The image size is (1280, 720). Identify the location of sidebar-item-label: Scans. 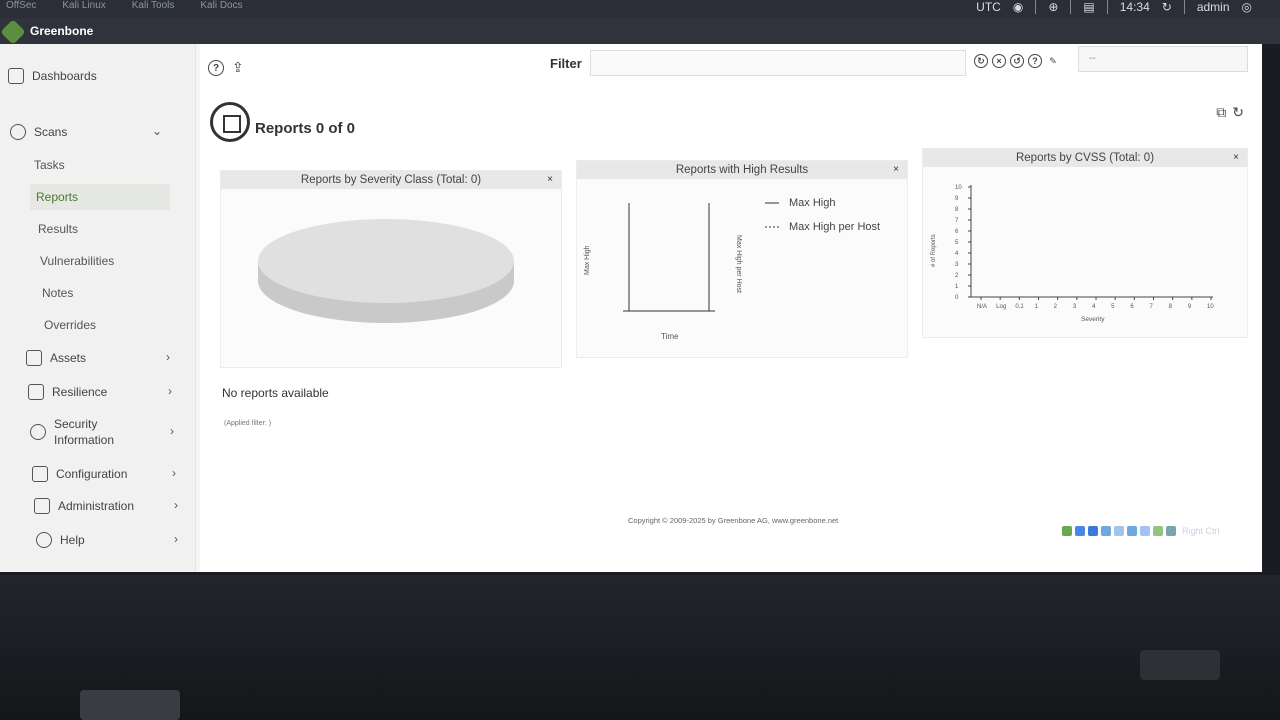
(51, 132).